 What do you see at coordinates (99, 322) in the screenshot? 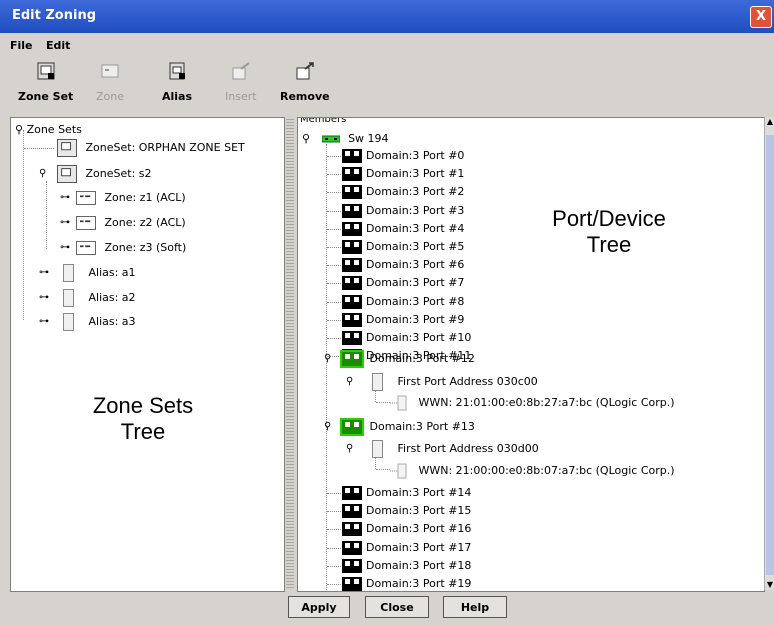
I see `tree-item-alias-a3: Alias: a3` at bounding box center [99, 322].